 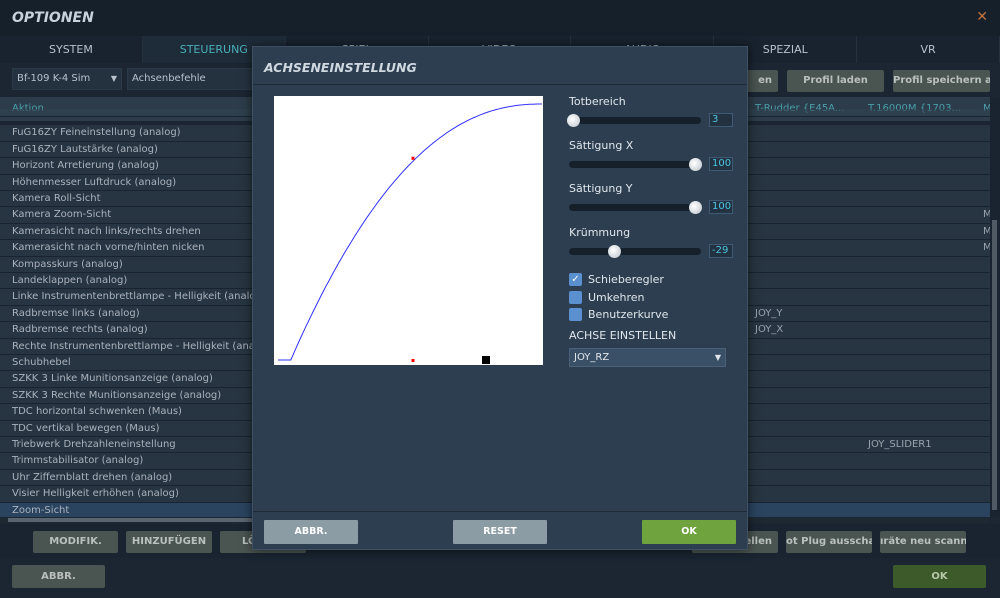 What do you see at coordinates (56, 198) in the screenshot?
I see `action-label: Kamera Roll-Sicht` at bounding box center [56, 198].